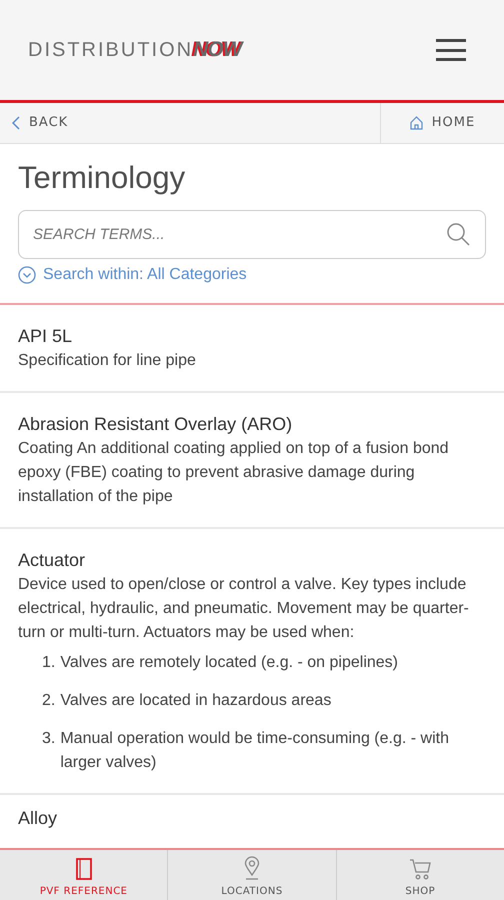 The width and height of the screenshot is (504, 900). What do you see at coordinates (16, 123) in the screenshot?
I see `chevron-left-icon` at bounding box center [16, 123].